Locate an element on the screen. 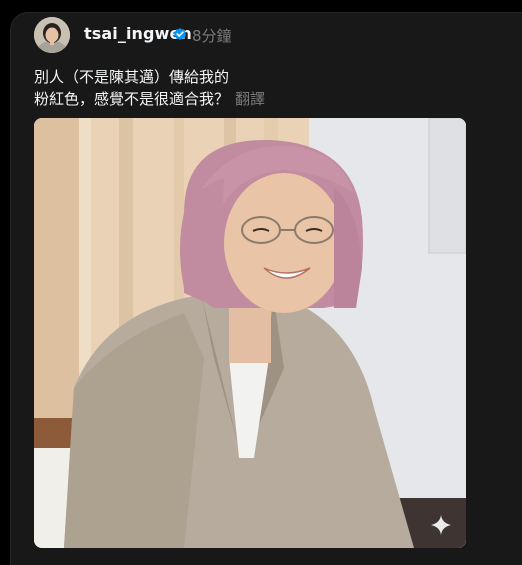  avatar is located at coordinates (52, 35).